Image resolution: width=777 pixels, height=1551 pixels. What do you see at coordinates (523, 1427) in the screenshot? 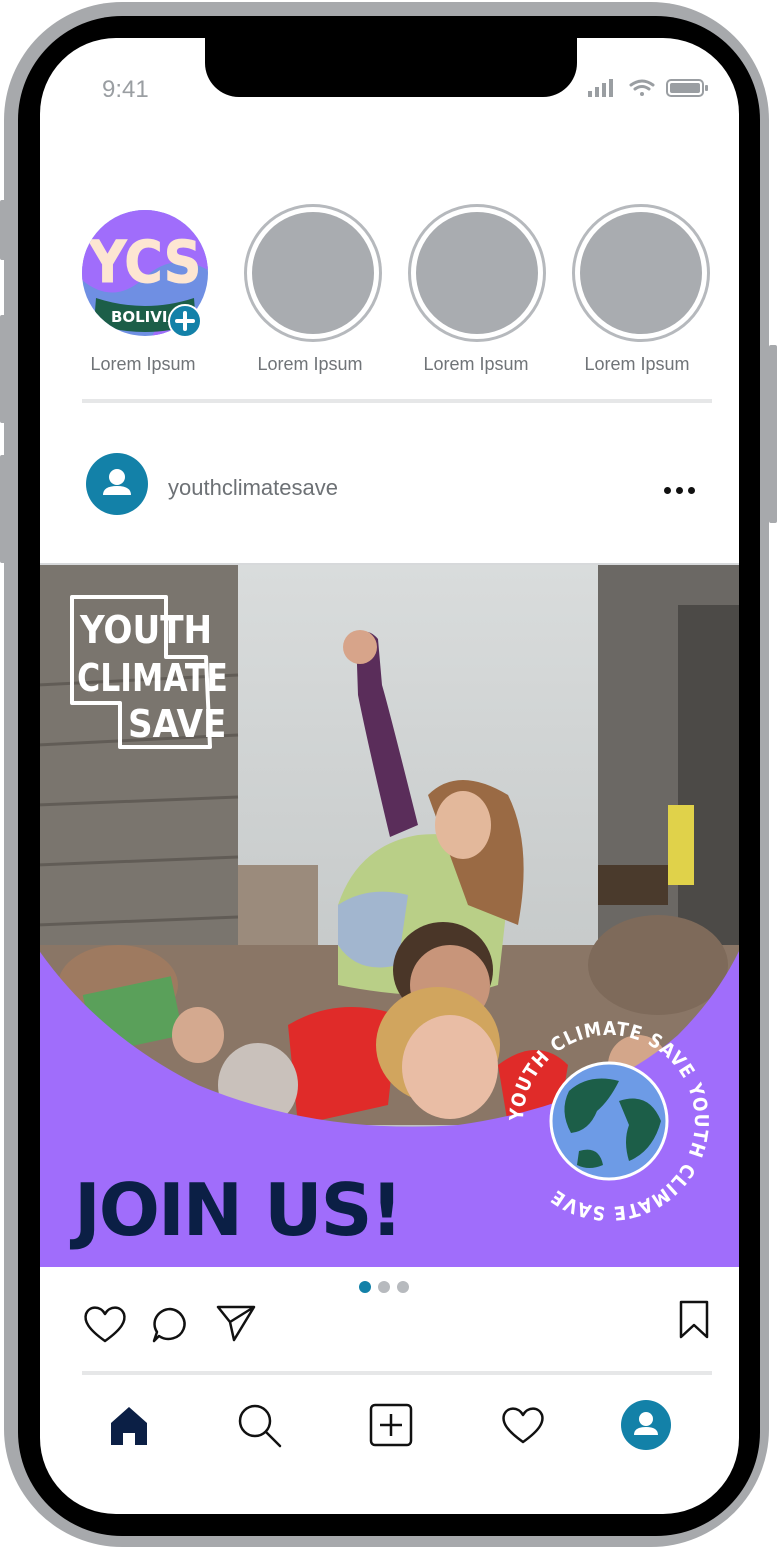
I see `activity-heart-icon` at bounding box center [523, 1427].